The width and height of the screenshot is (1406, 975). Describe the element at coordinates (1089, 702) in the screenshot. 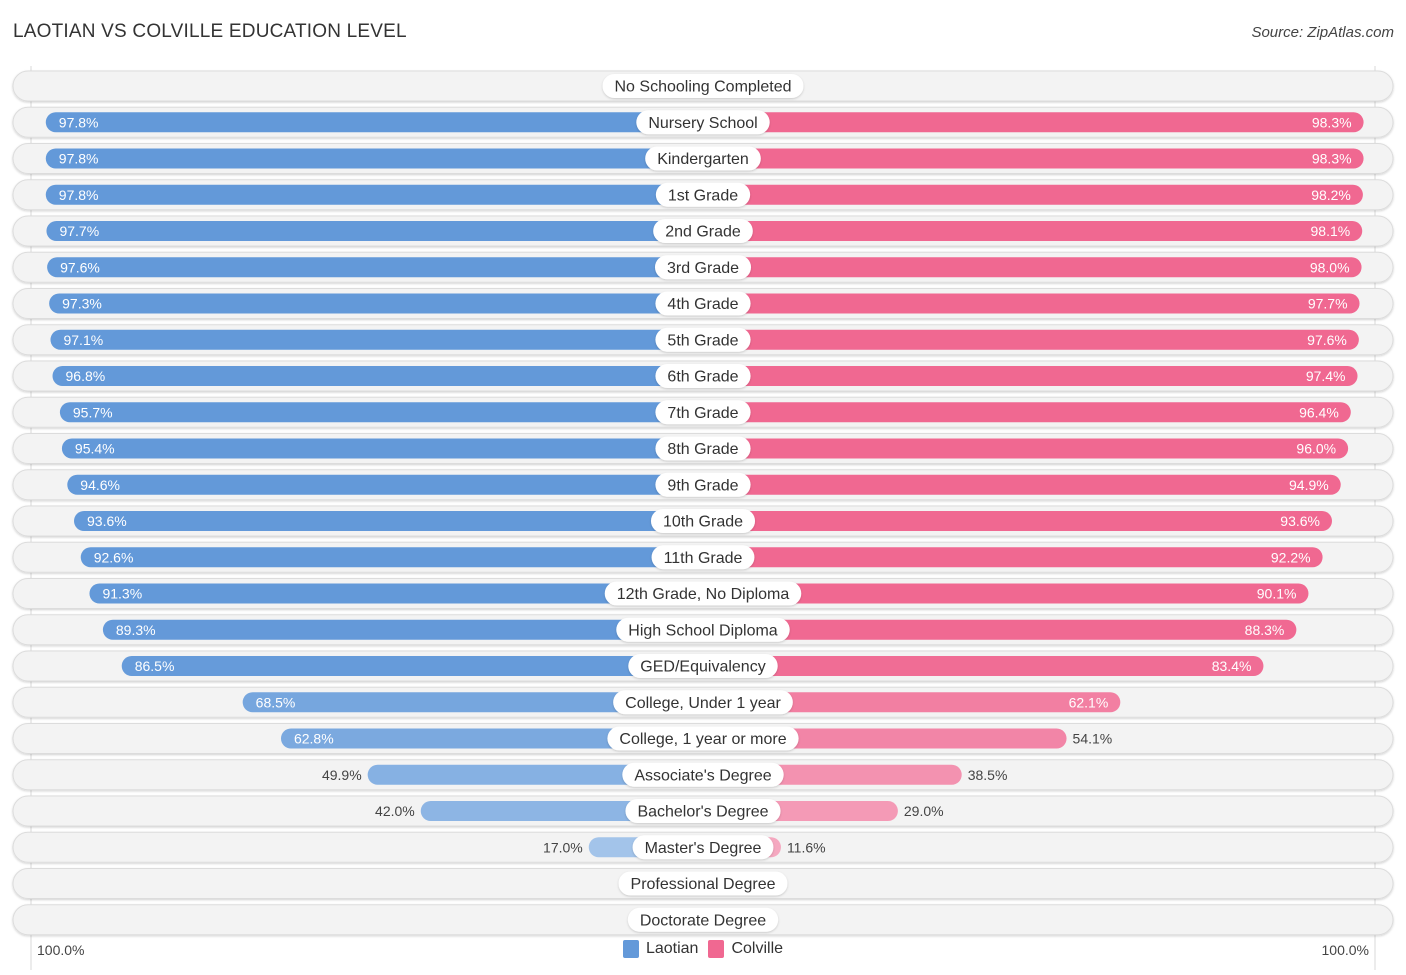

I see `colville-value-label: 62.1%` at that location.